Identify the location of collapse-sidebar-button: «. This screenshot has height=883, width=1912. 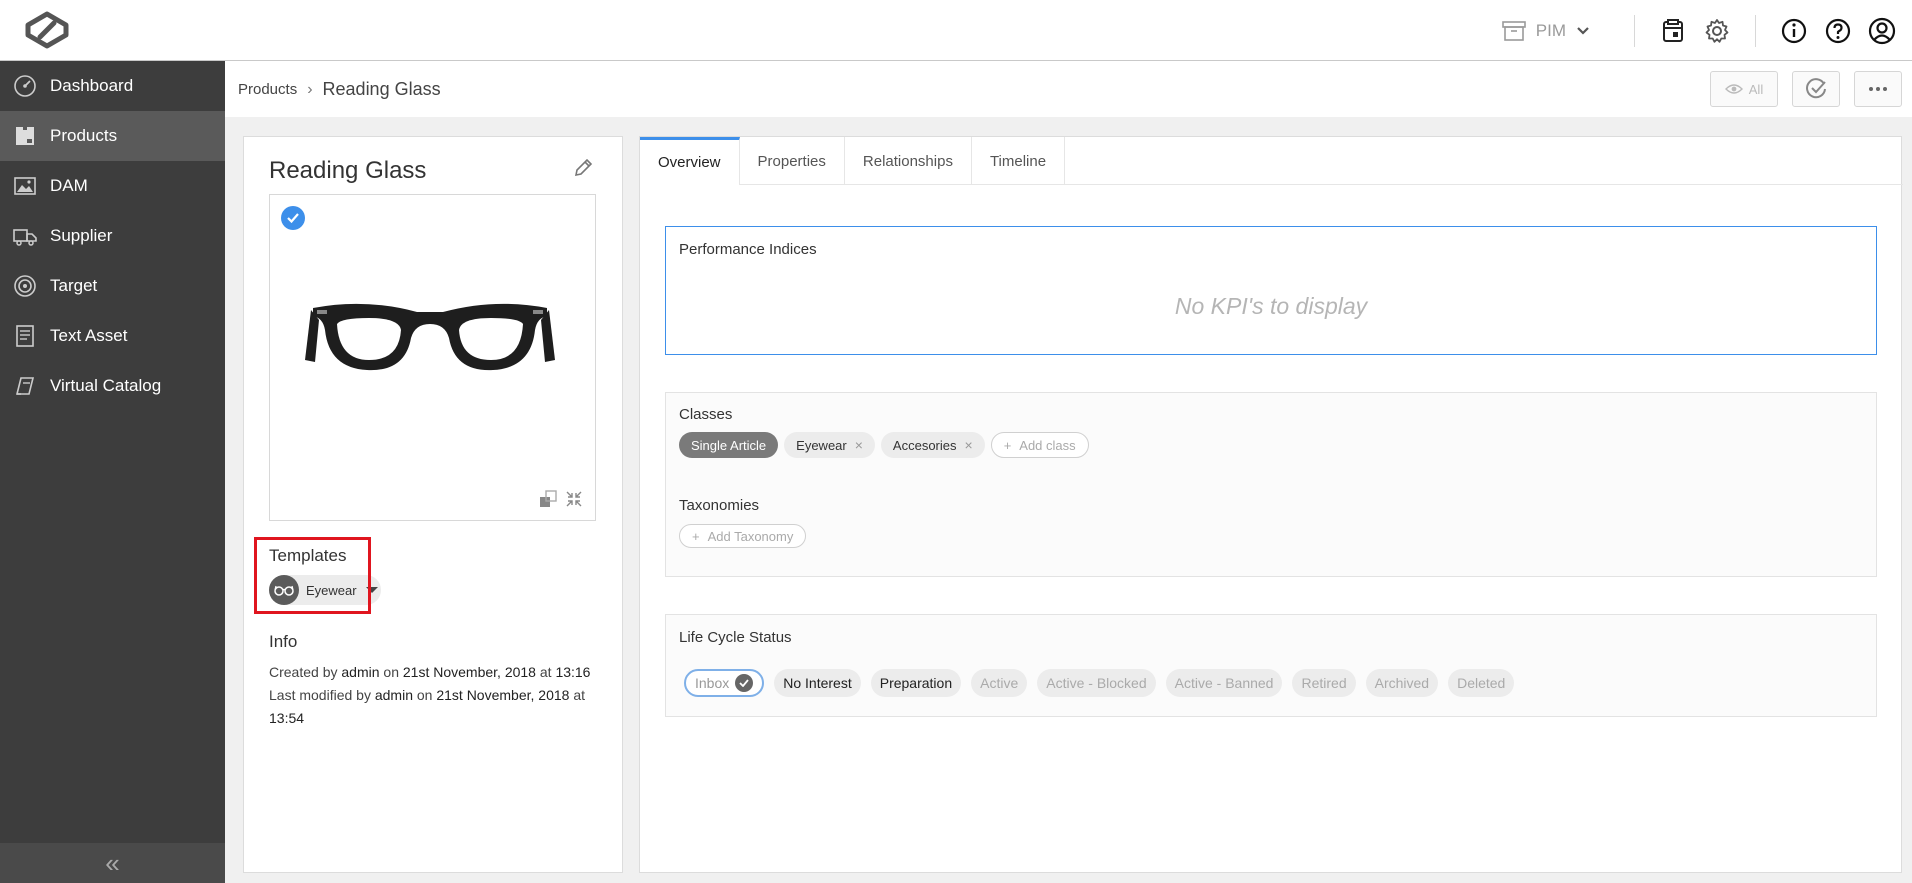
(112, 863).